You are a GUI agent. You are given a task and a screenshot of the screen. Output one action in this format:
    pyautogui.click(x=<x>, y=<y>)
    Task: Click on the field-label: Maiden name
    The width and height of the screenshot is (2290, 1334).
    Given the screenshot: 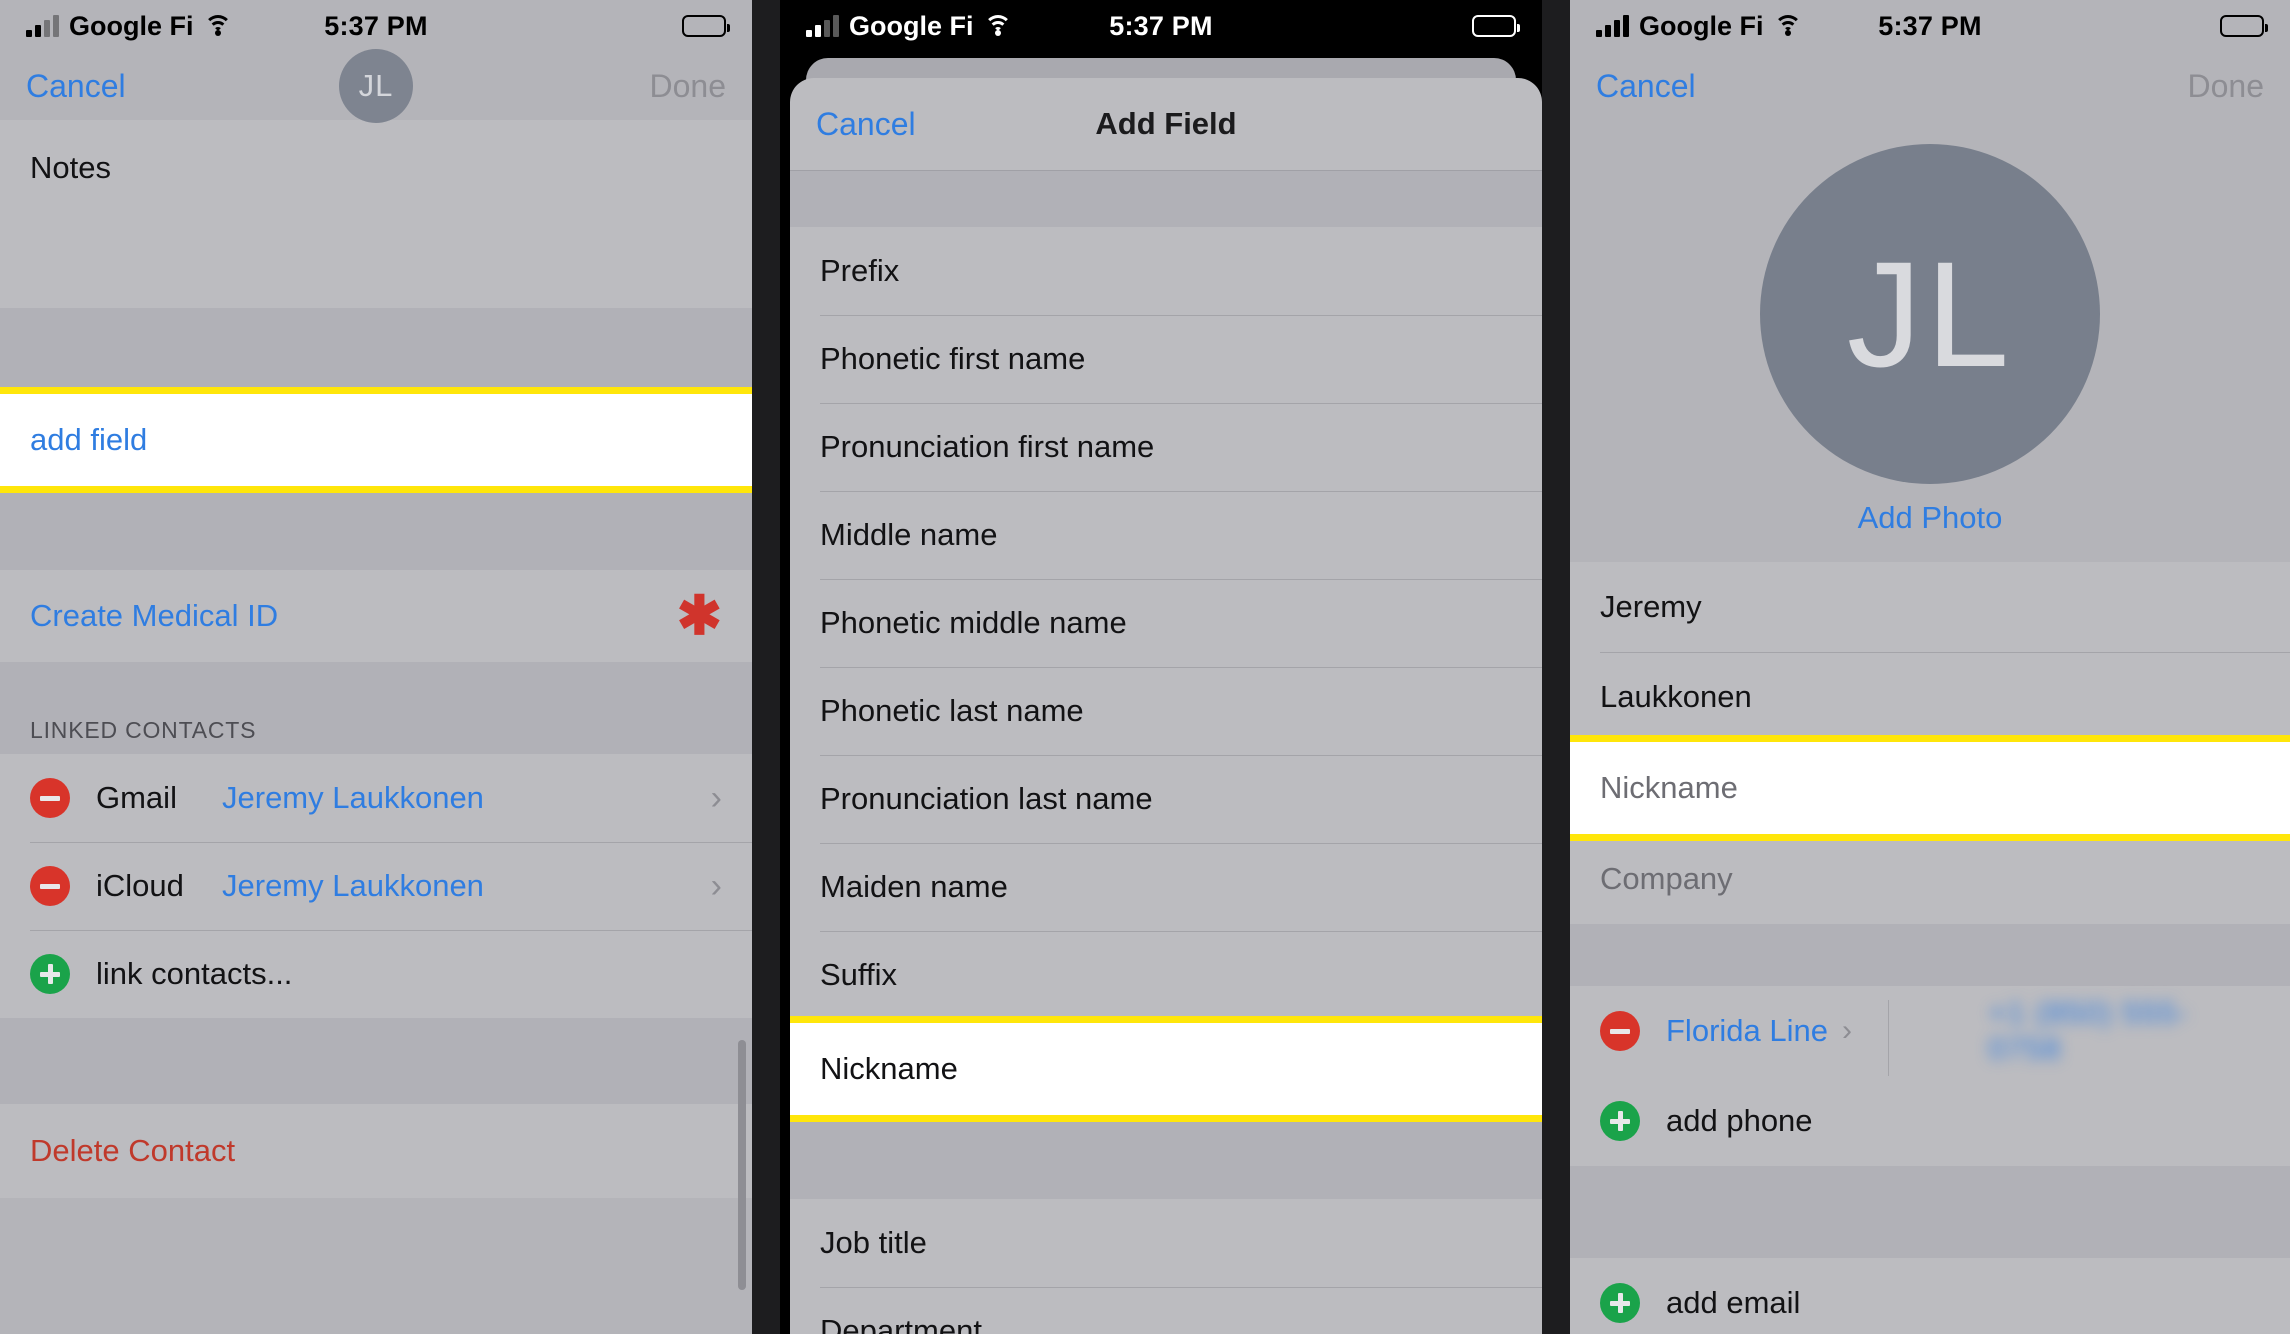 What is the action you would take?
    pyautogui.click(x=914, y=886)
    